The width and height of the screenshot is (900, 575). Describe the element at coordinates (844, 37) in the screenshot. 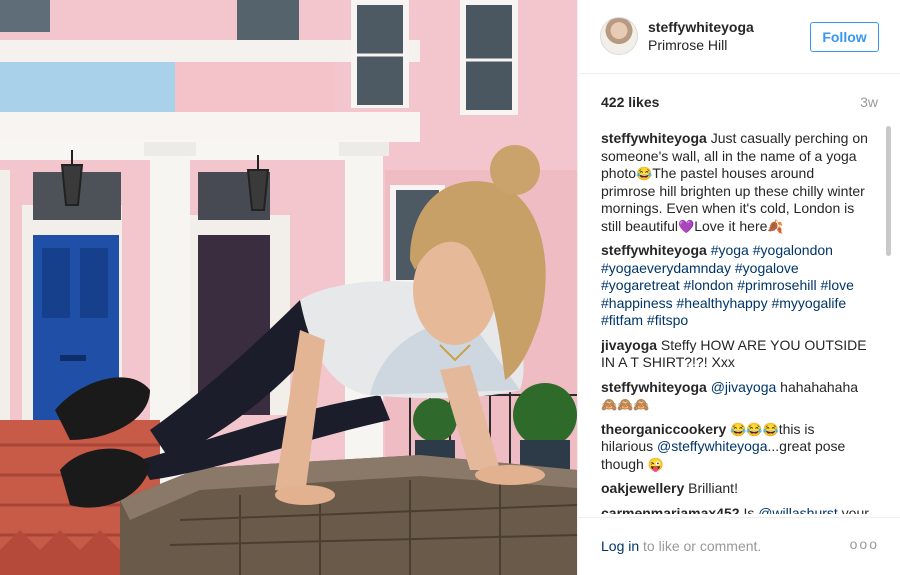

I see `follow-button: Follow` at that location.